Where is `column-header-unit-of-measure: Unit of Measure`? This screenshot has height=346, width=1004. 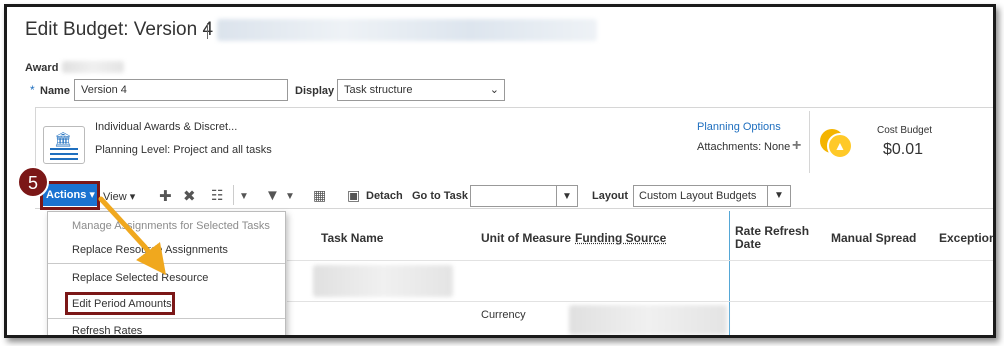
column-header-unit-of-measure: Unit of Measure is located at coordinates (526, 238).